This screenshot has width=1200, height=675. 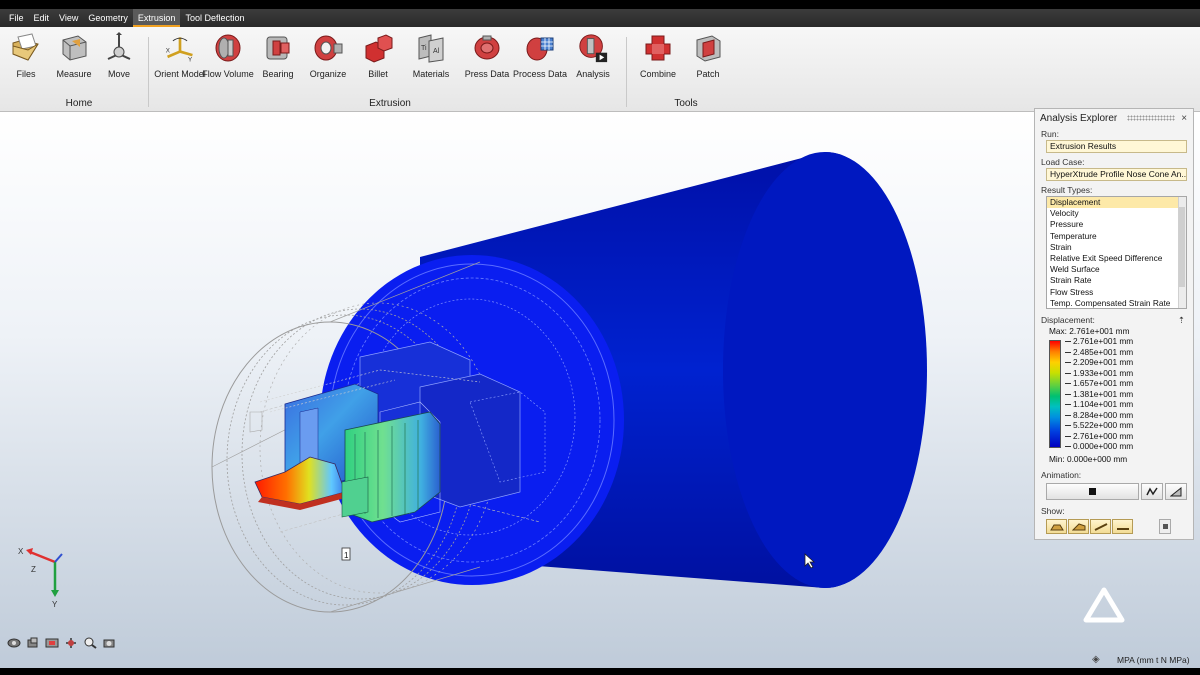 What do you see at coordinates (1114, 320) in the screenshot?
I see `legend-header: Displacement: ⇡` at bounding box center [1114, 320].